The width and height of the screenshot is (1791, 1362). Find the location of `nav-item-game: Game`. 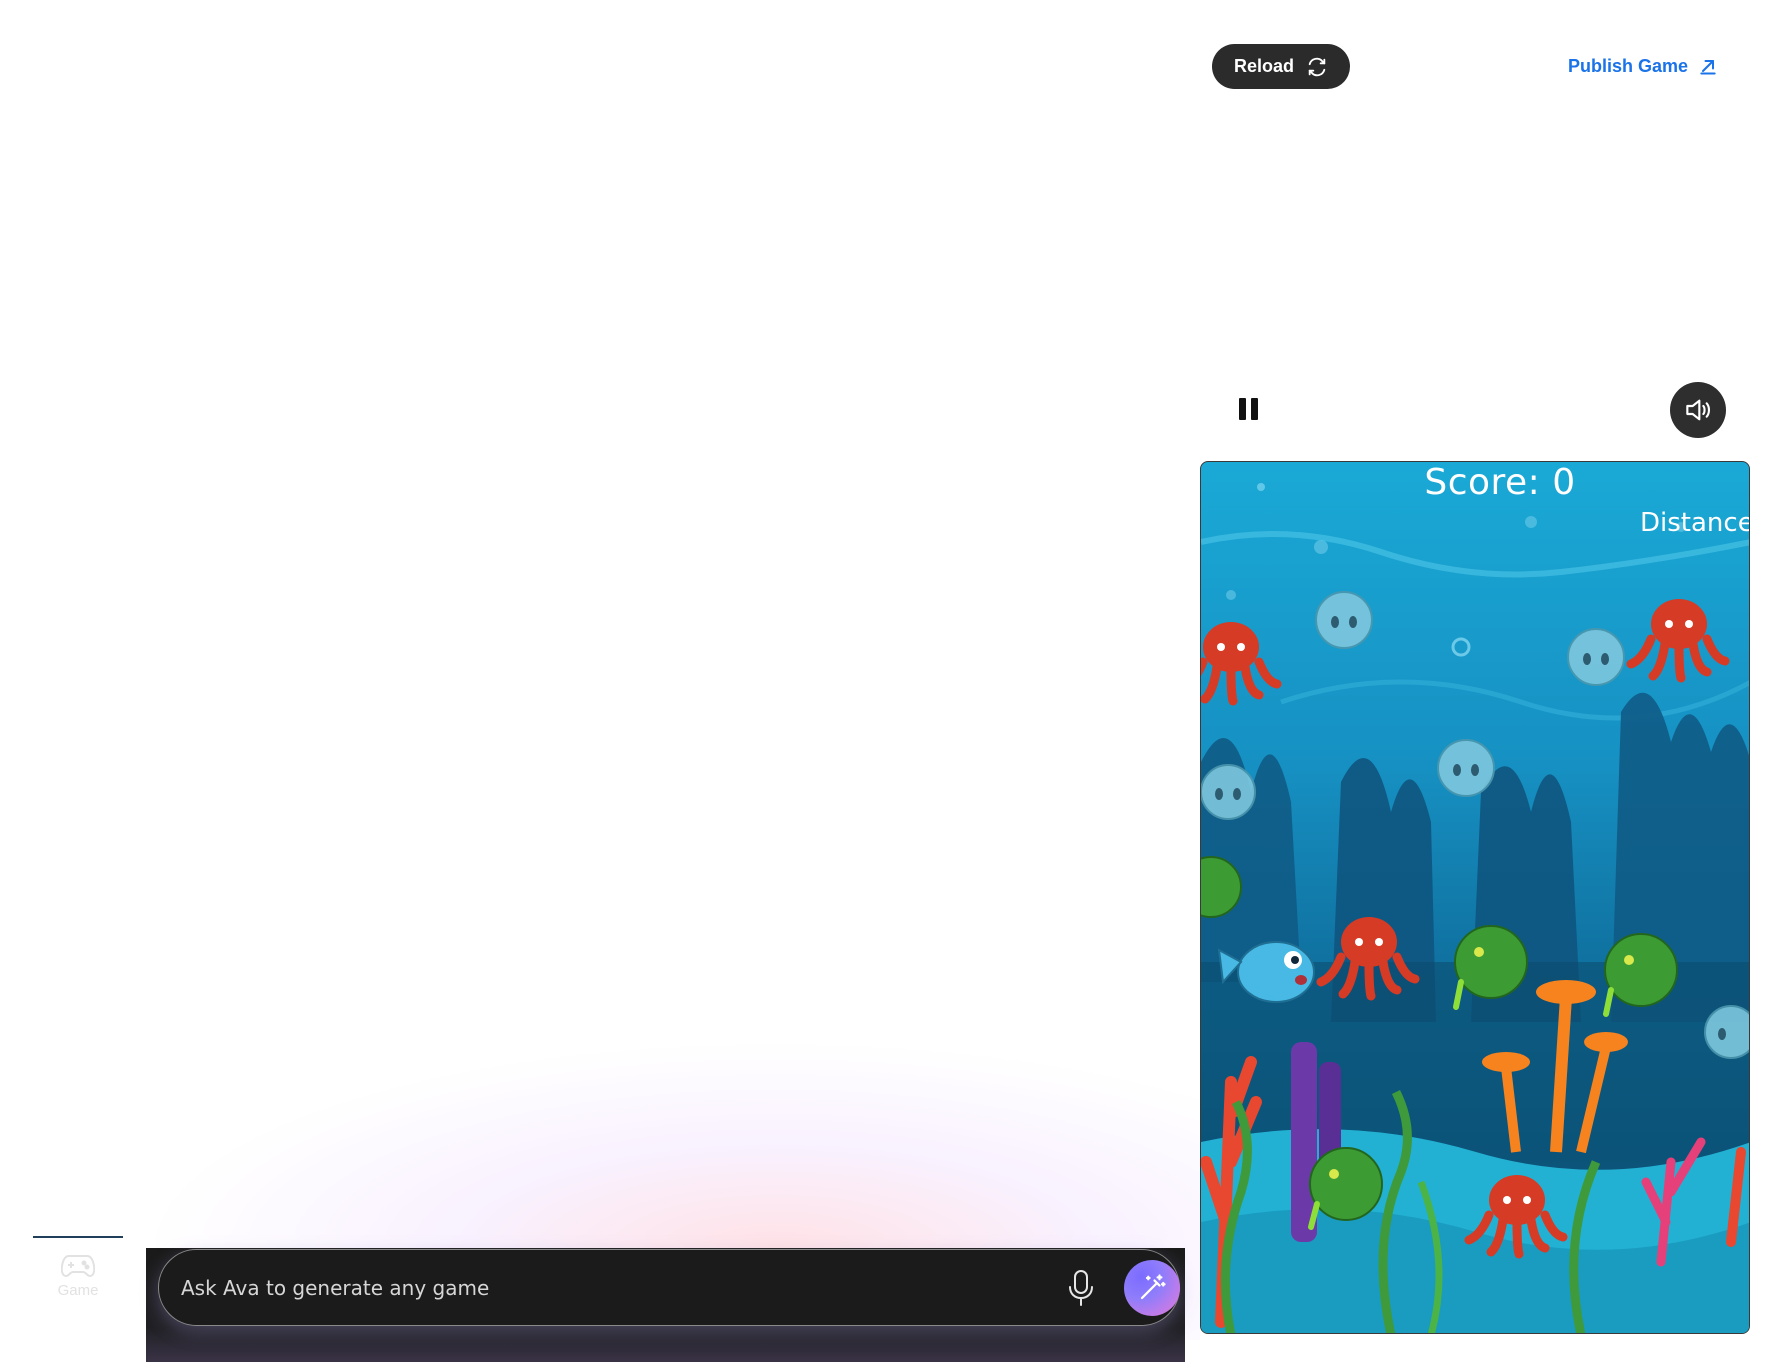

nav-item-game: Game is located at coordinates (78, 1282).